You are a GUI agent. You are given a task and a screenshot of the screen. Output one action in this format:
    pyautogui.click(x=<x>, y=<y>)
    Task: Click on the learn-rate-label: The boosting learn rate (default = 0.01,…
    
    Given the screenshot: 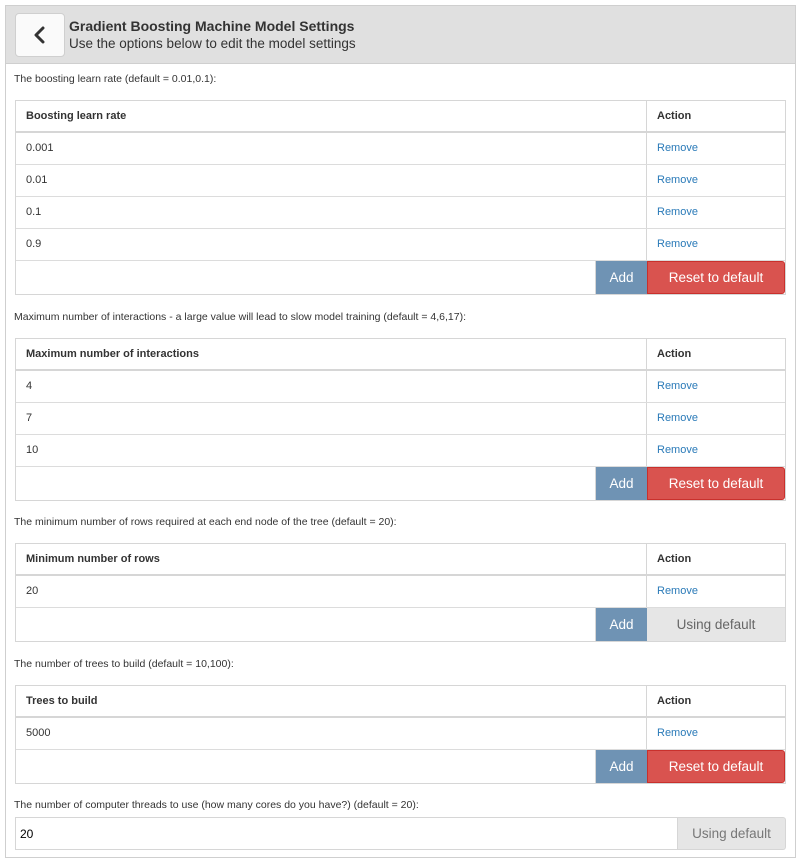 What is the action you would take?
    pyautogui.click(x=115, y=79)
    